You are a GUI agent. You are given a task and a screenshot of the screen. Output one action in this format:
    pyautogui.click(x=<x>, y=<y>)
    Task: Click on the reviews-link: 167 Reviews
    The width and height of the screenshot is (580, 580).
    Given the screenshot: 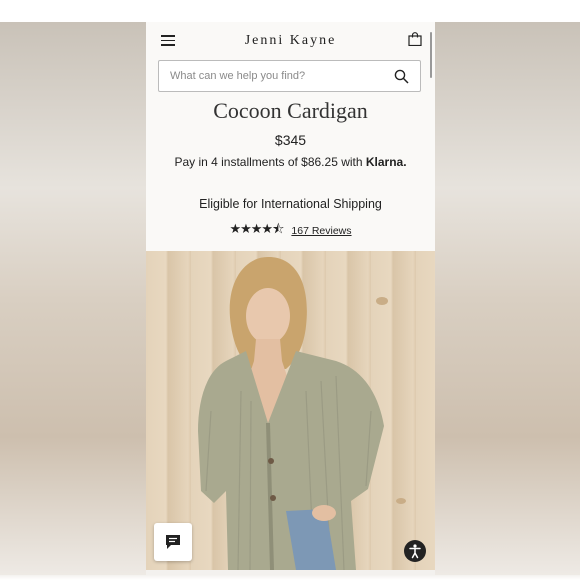 What is the action you would take?
    pyautogui.click(x=321, y=231)
    